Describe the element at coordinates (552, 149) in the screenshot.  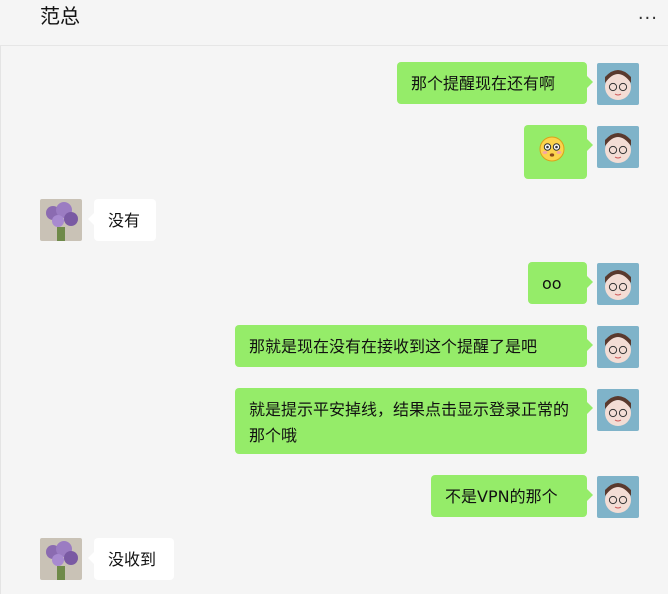
I see `flushed-face-emoji` at that location.